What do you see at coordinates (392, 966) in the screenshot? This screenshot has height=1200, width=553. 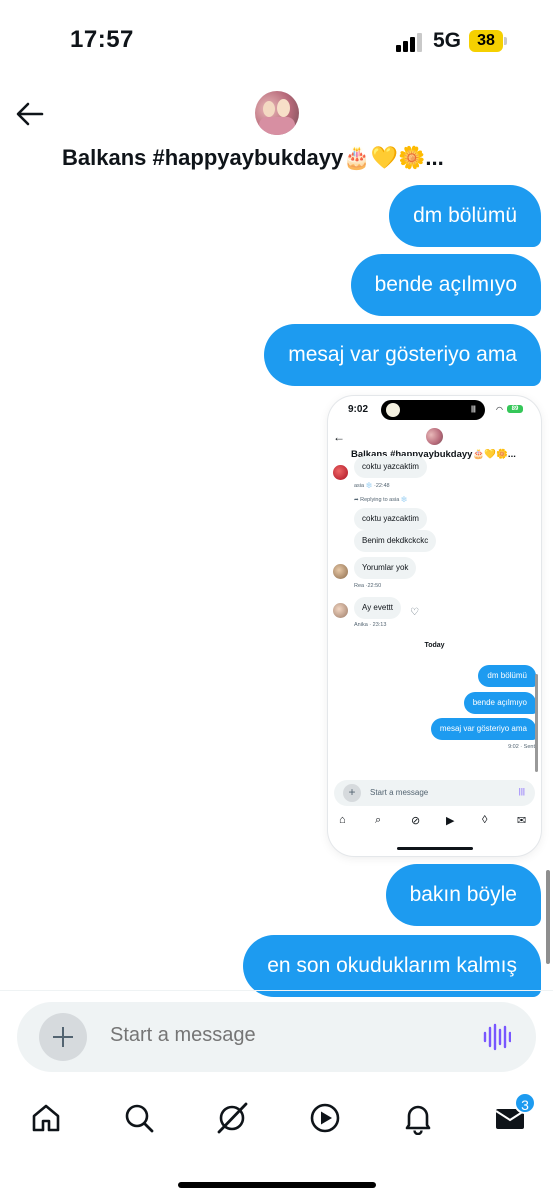 I see `message-bubble: en son okuduklarım kalmış` at bounding box center [392, 966].